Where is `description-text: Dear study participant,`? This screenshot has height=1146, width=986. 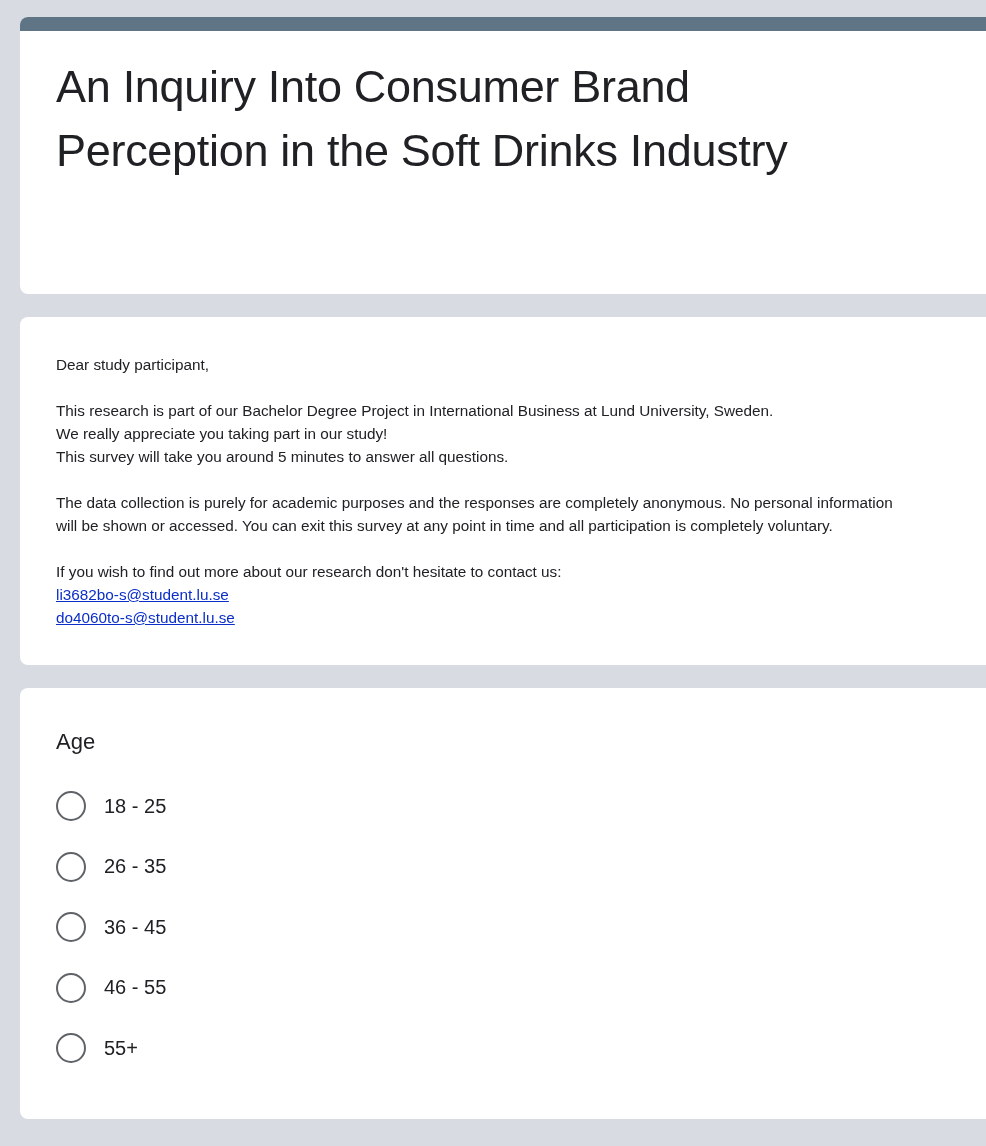
description-text: Dear study participant, is located at coordinates (133, 365).